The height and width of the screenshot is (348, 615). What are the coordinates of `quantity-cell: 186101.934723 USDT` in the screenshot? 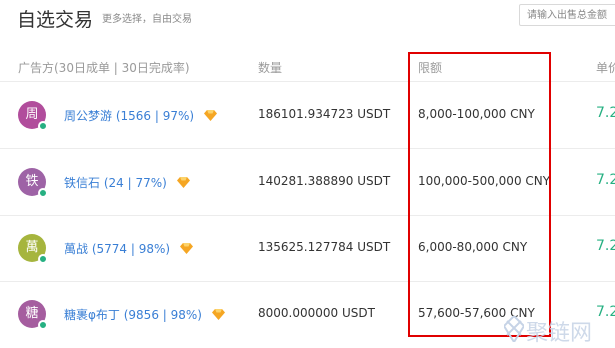 It's located at (324, 114).